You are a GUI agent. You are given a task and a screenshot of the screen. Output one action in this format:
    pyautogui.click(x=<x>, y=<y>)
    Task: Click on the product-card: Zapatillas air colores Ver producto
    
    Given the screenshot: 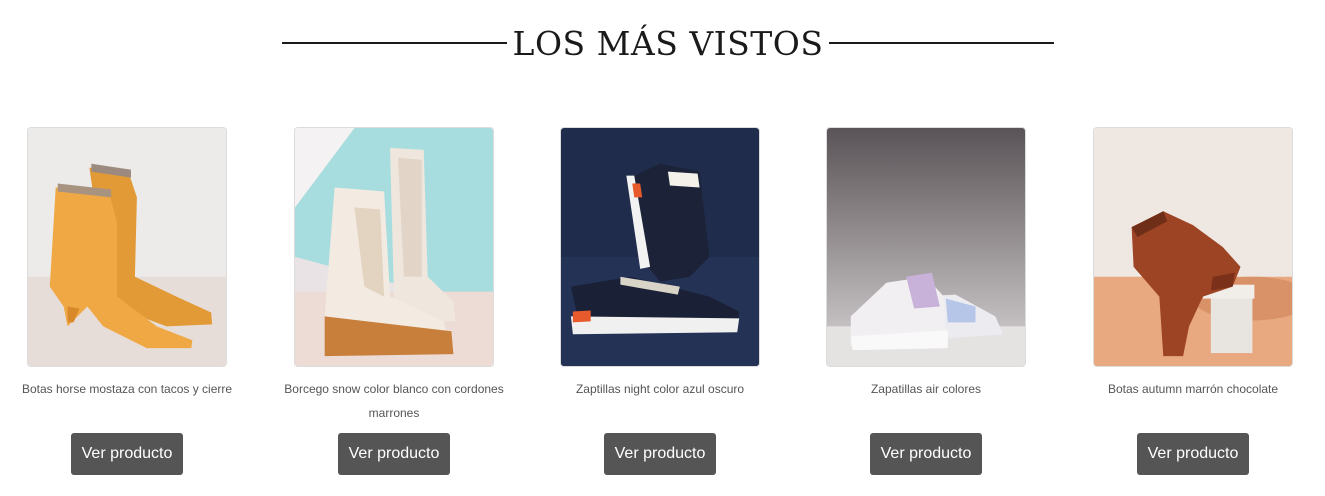 What is the action you would take?
    pyautogui.click(x=926, y=307)
    